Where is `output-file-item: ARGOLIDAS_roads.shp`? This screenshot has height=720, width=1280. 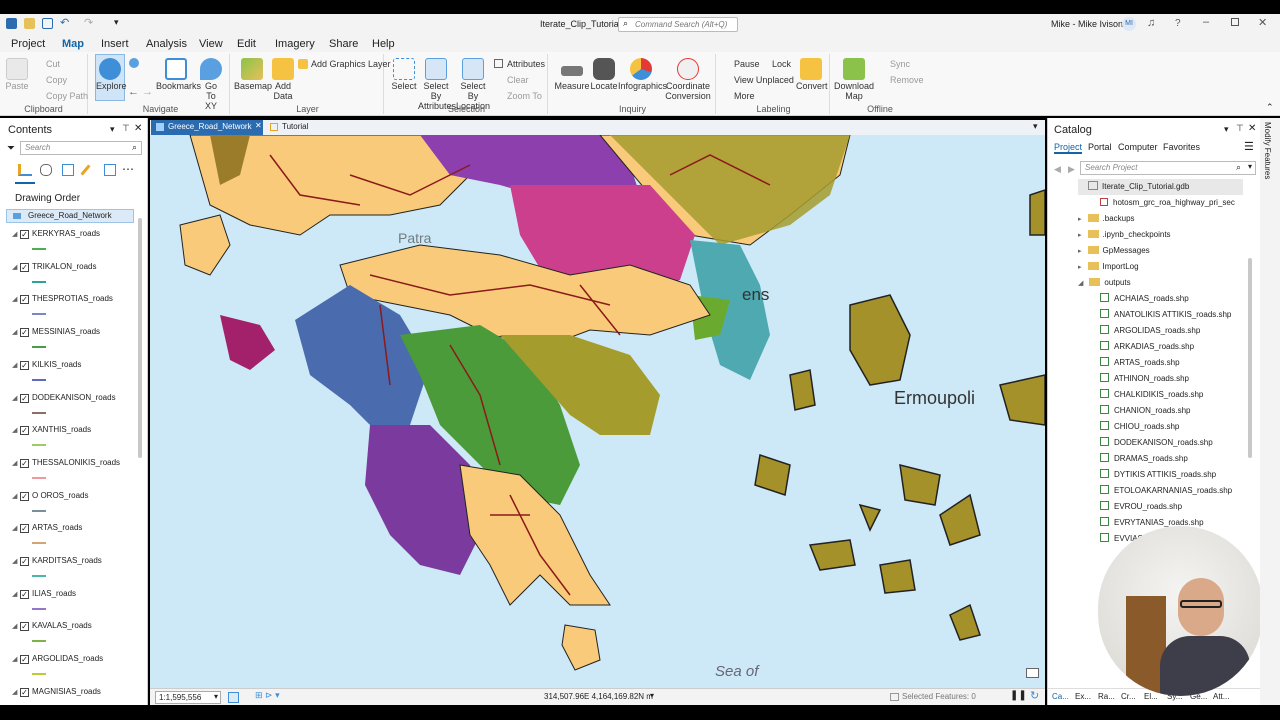 output-file-item: ARGOLIDAS_roads.shp is located at coordinates (1150, 331).